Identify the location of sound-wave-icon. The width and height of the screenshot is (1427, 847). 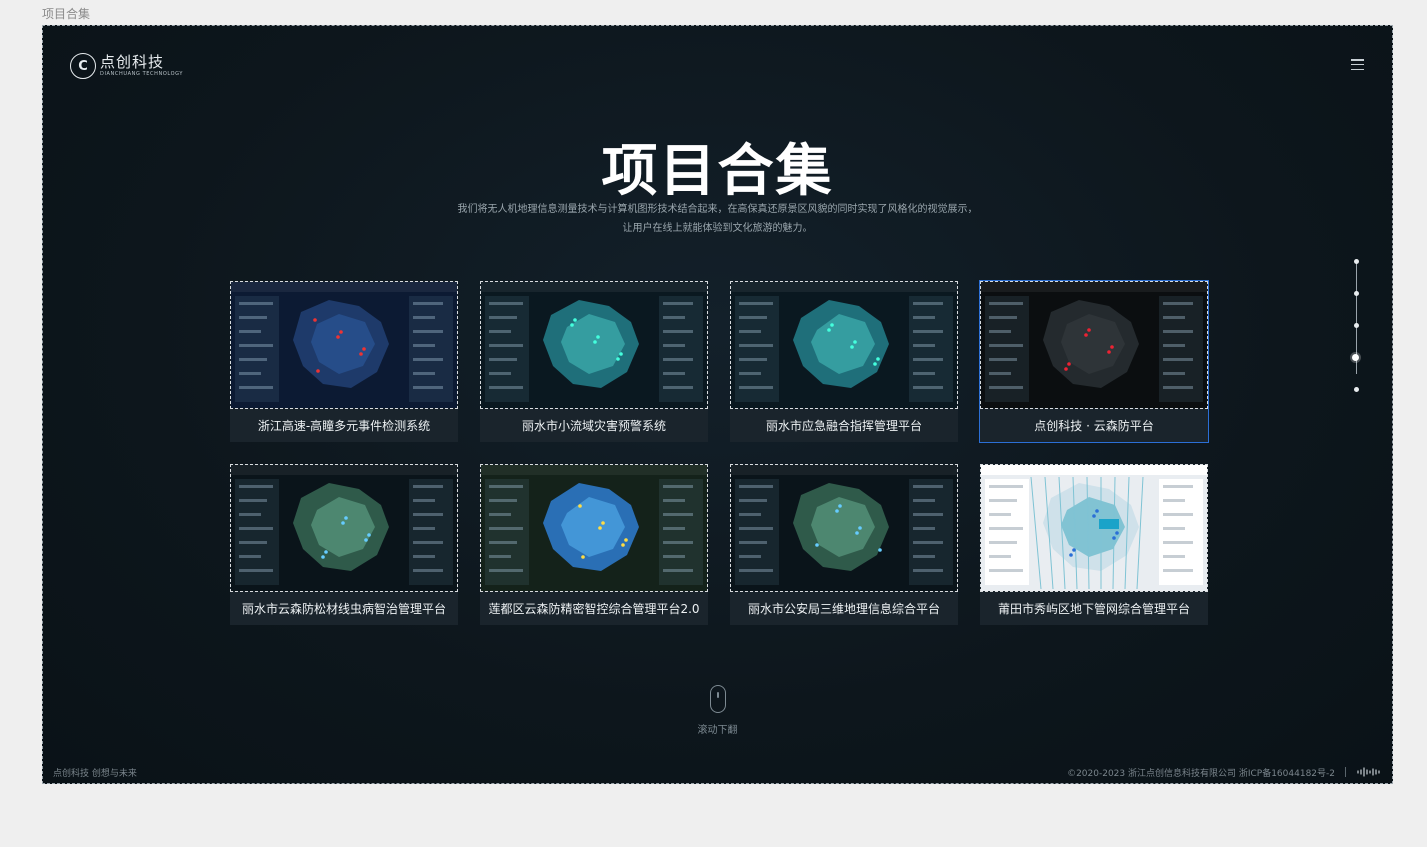
(1369, 772).